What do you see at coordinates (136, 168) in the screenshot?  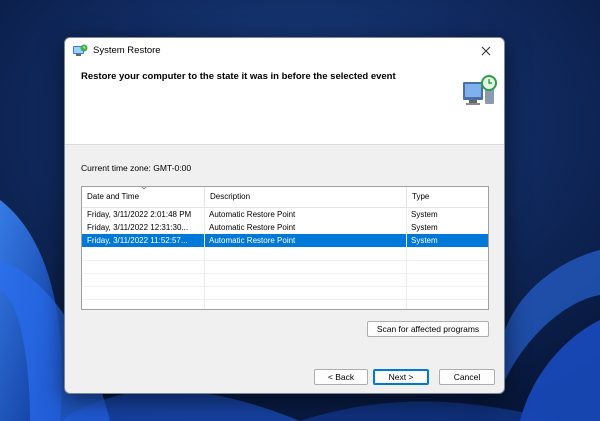 I see `timezone-label: Current time zone: GMT-0:00` at bounding box center [136, 168].